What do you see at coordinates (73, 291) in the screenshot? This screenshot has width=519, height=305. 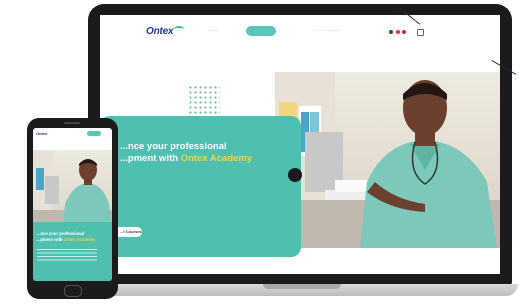 I see `phone-home-button` at bounding box center [73, 291].